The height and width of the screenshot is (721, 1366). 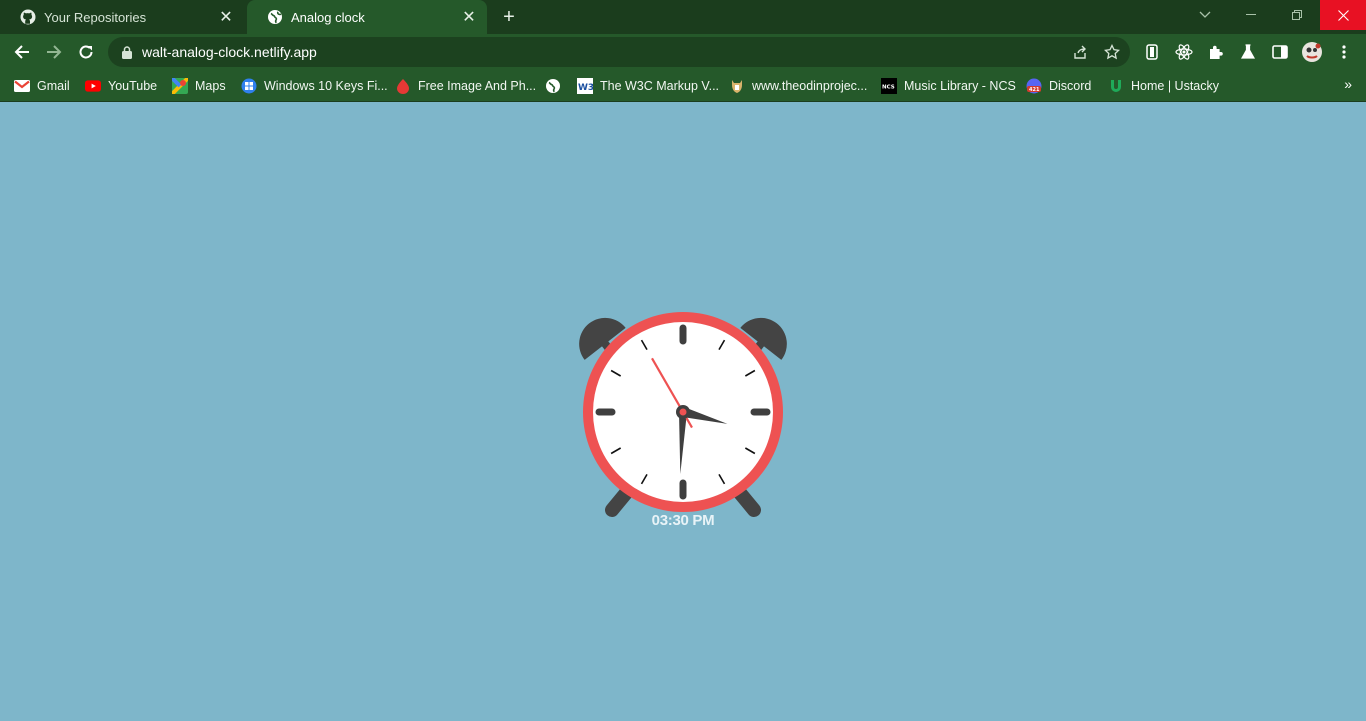 I want to click on back-button, so click(x=22, y=52).